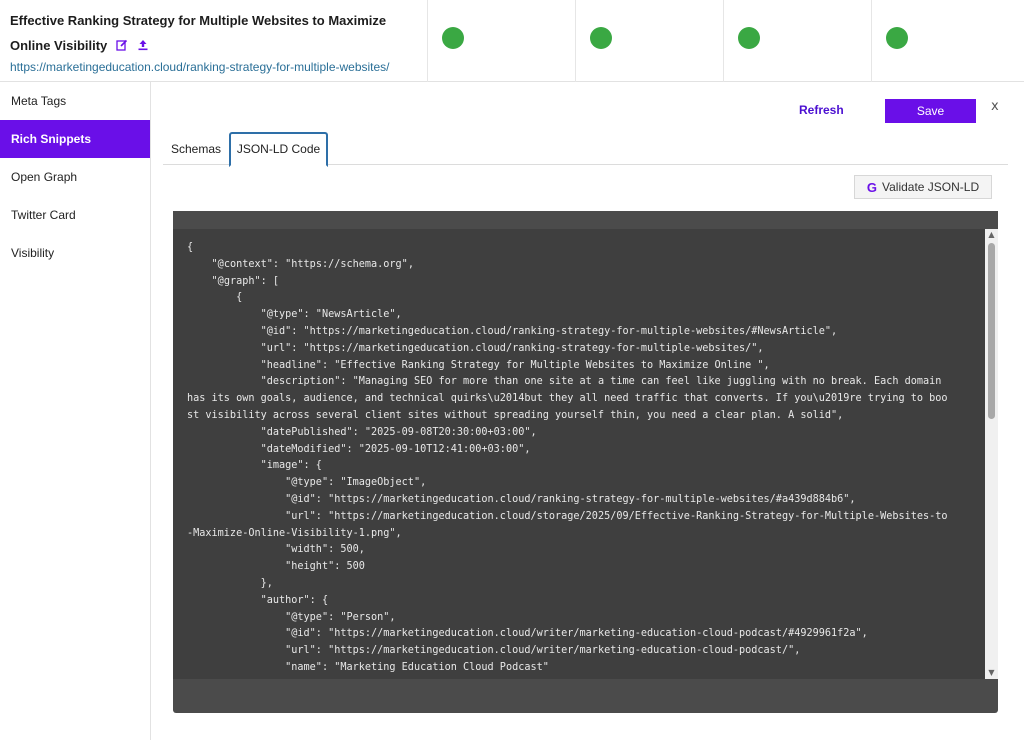 The height and width of the screenshot is (740, 1024). Describe the element at coordinates (122, 45) in the screenshot. I see `edit-icon` at that location.